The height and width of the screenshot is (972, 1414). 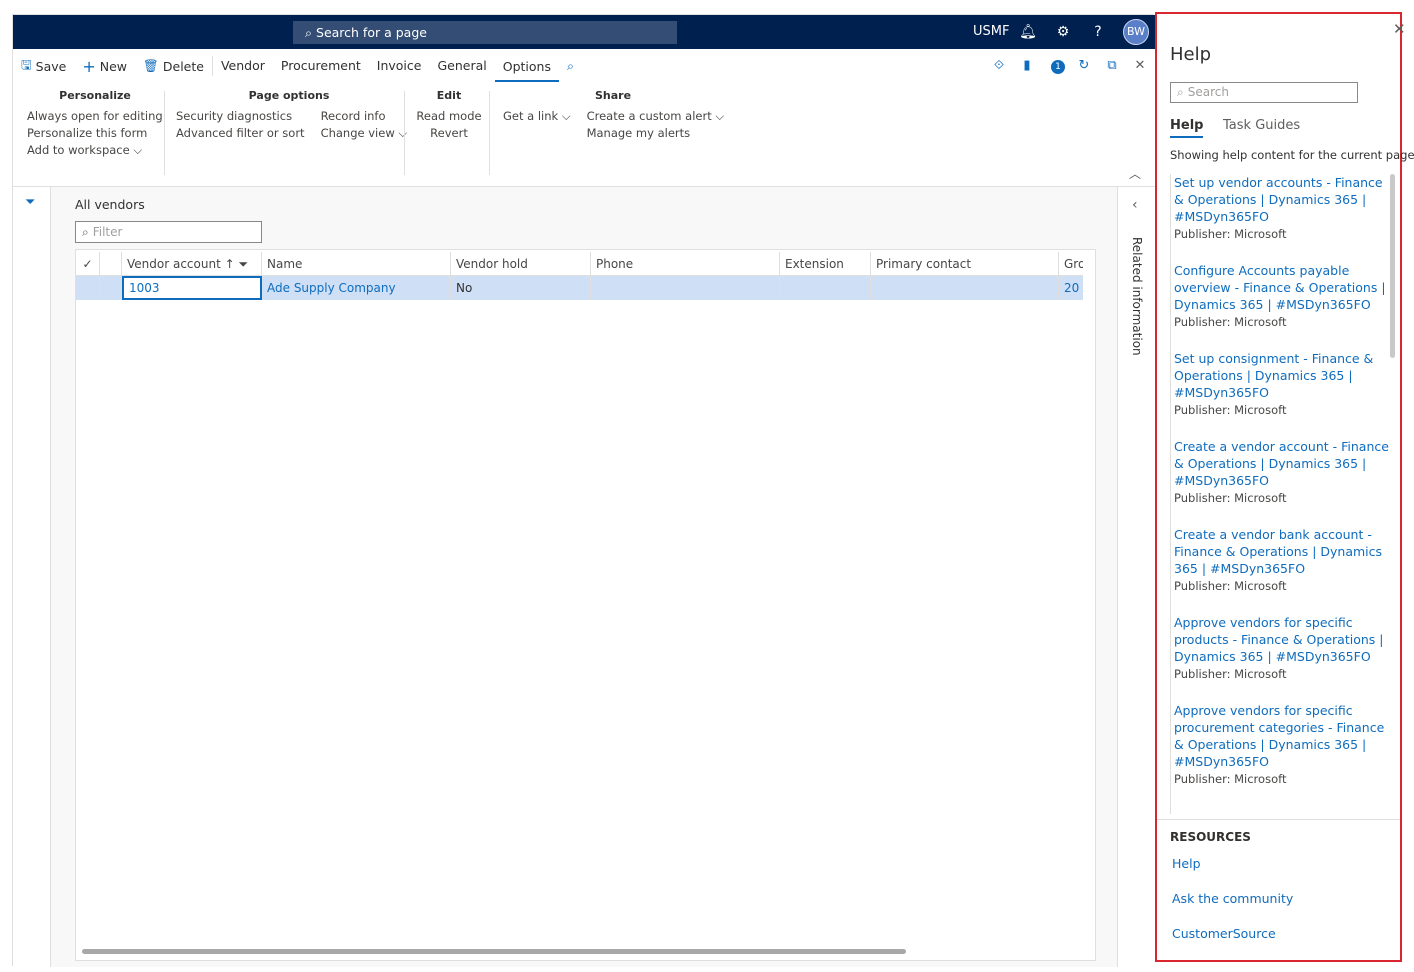 I want to click on help-scrollbar, so click(x=1392, y=266).